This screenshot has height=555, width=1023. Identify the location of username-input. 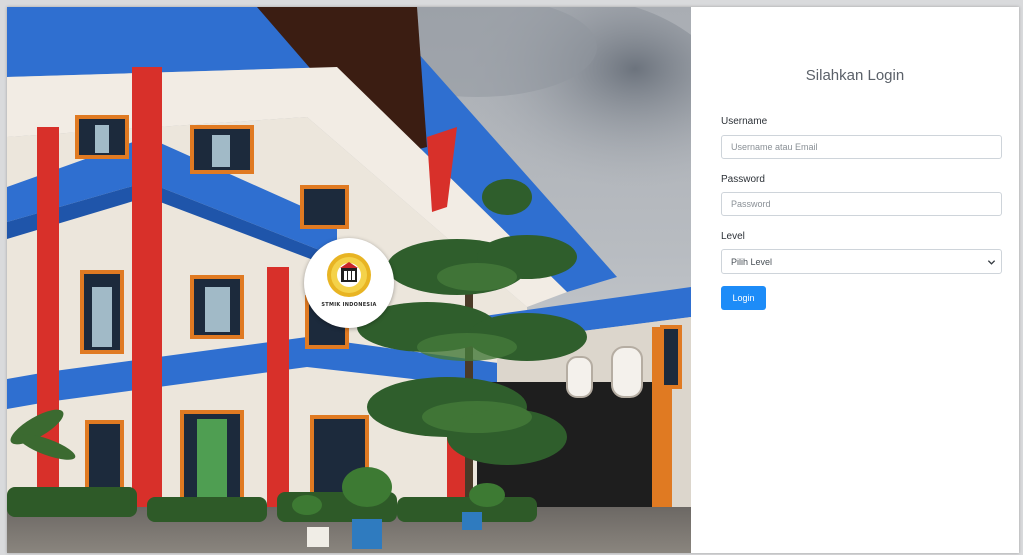
(861, 147).